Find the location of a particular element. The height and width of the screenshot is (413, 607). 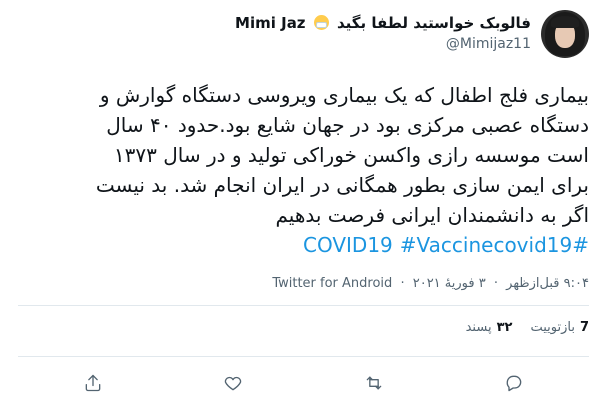

likes-count: ۳۲ is located at coordinates (504, 327).